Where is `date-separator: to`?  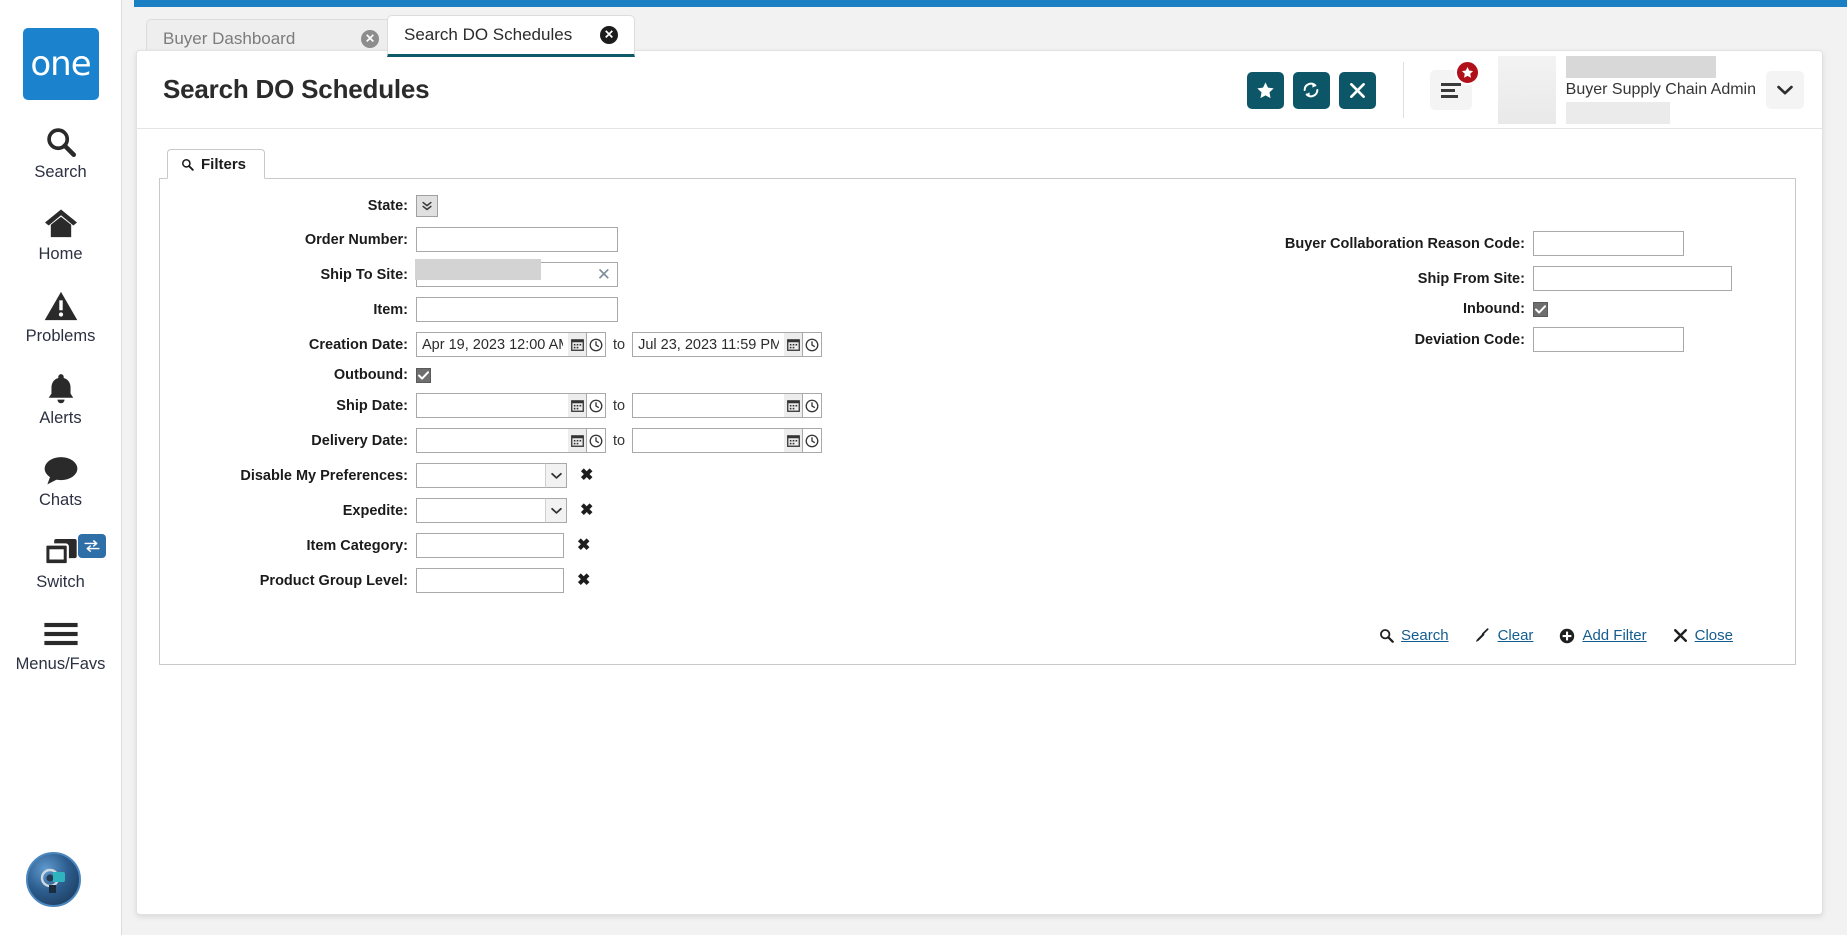
date-separator: to is located at coordinates (619, 440).